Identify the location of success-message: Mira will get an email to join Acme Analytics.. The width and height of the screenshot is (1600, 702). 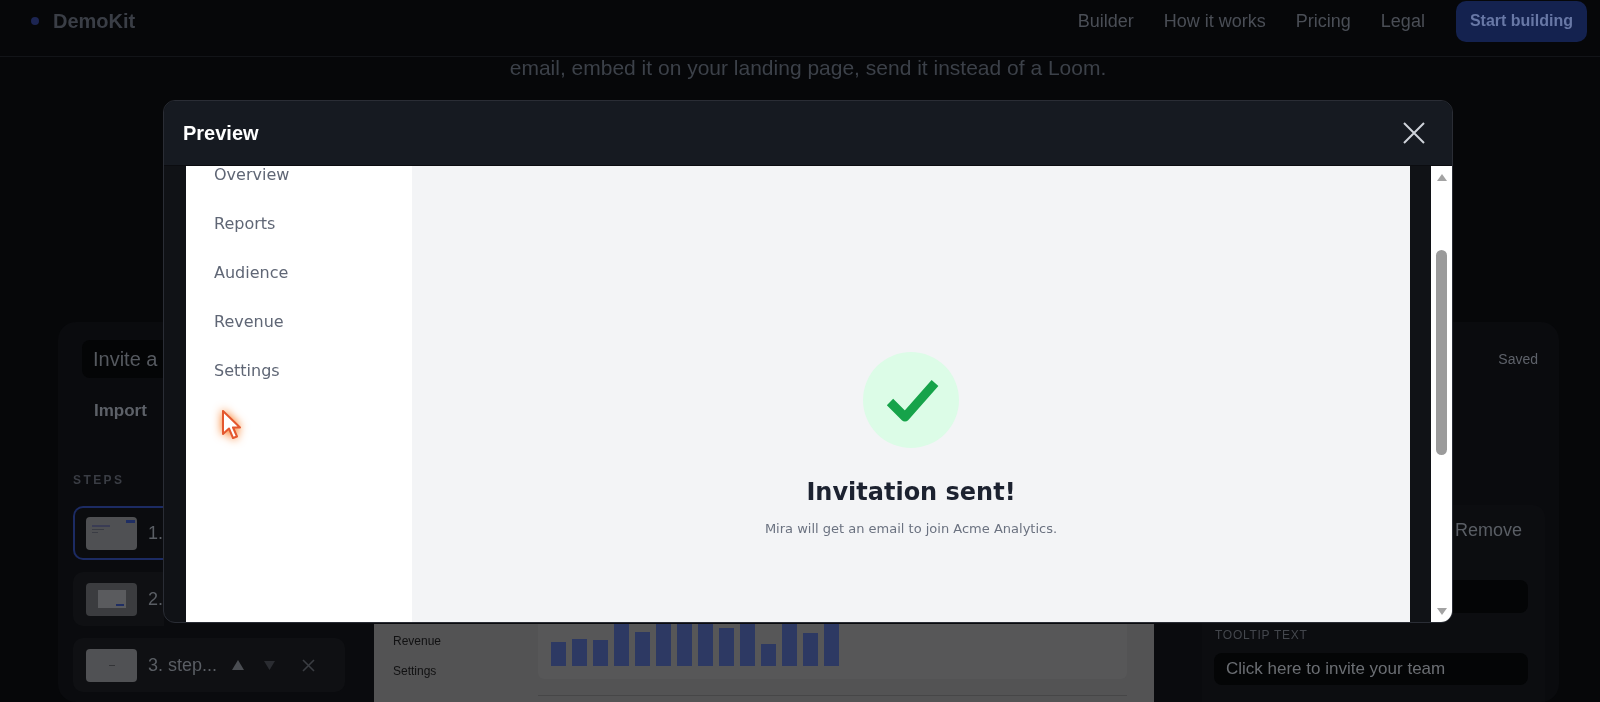
(911, 529).